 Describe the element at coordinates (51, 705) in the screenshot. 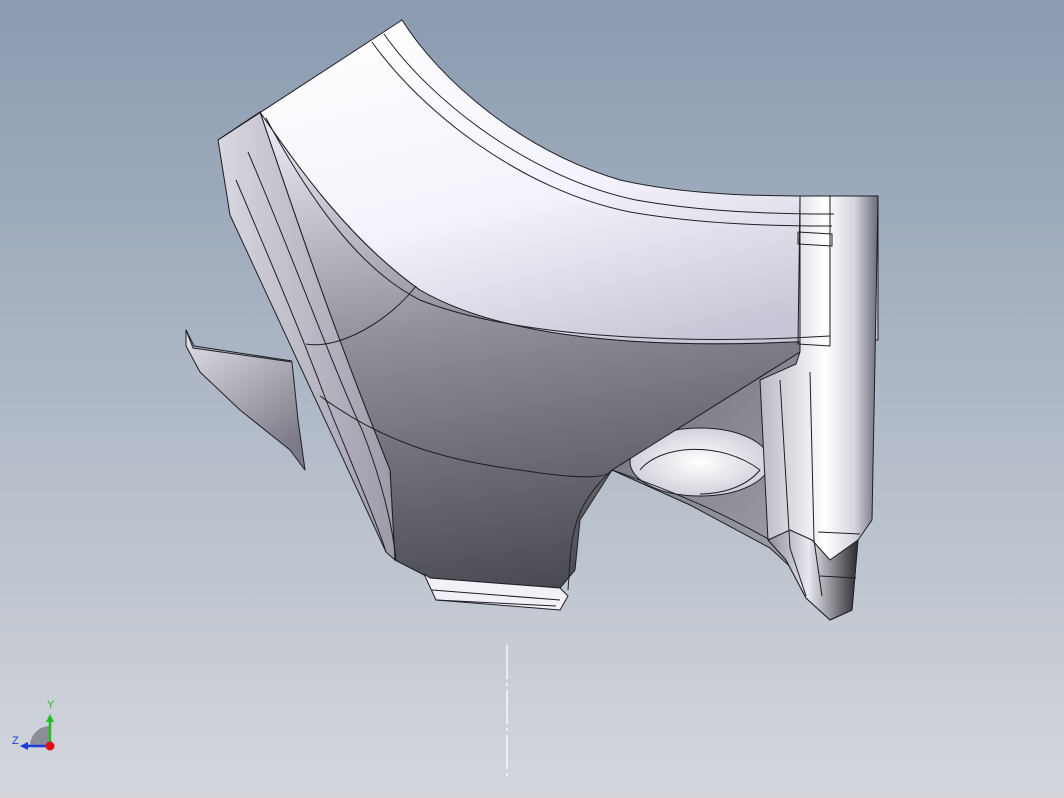

I see `triad-y-label: Y` at that location.